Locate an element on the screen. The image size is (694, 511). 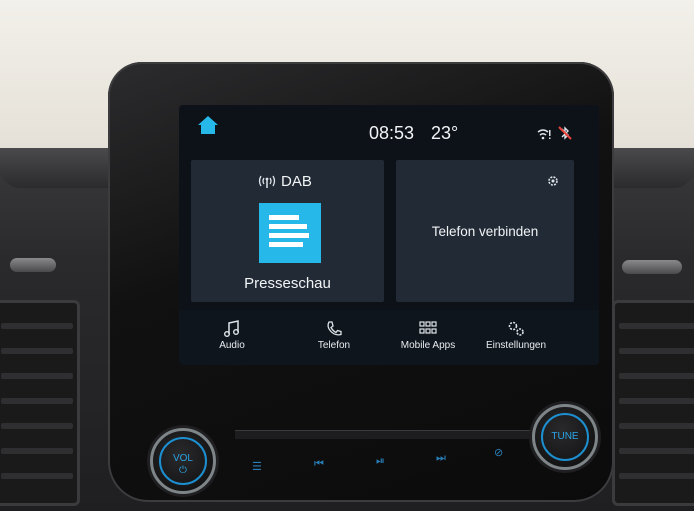
left-air-vent is located at coordinates (40, 403).